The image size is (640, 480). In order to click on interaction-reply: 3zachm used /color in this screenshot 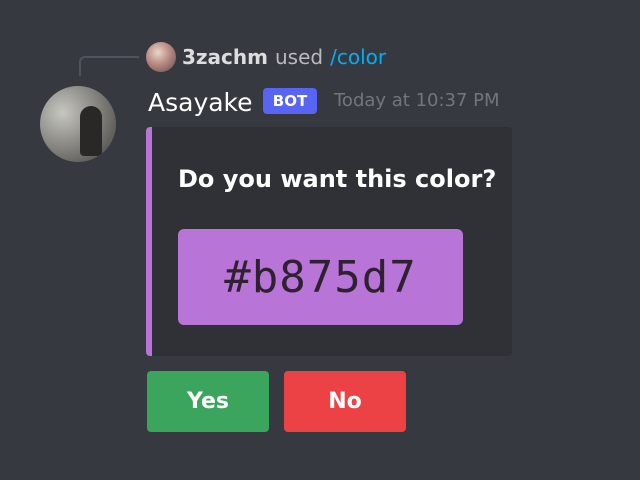, I will do `click(266, 57)`.